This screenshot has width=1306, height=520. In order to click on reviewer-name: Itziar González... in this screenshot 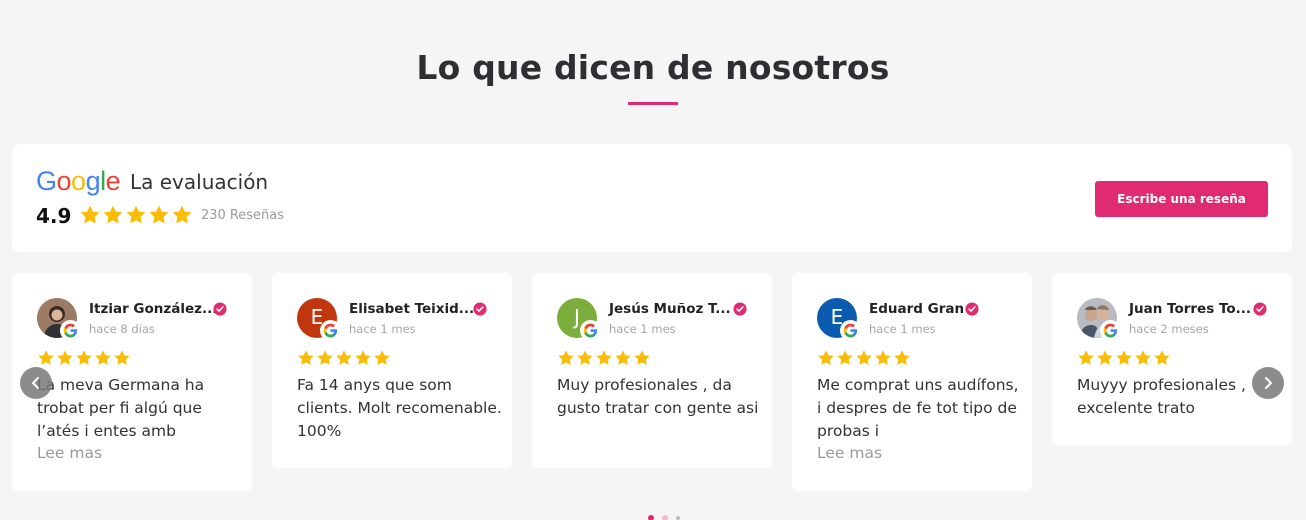, I will do `click(153, 309)`.